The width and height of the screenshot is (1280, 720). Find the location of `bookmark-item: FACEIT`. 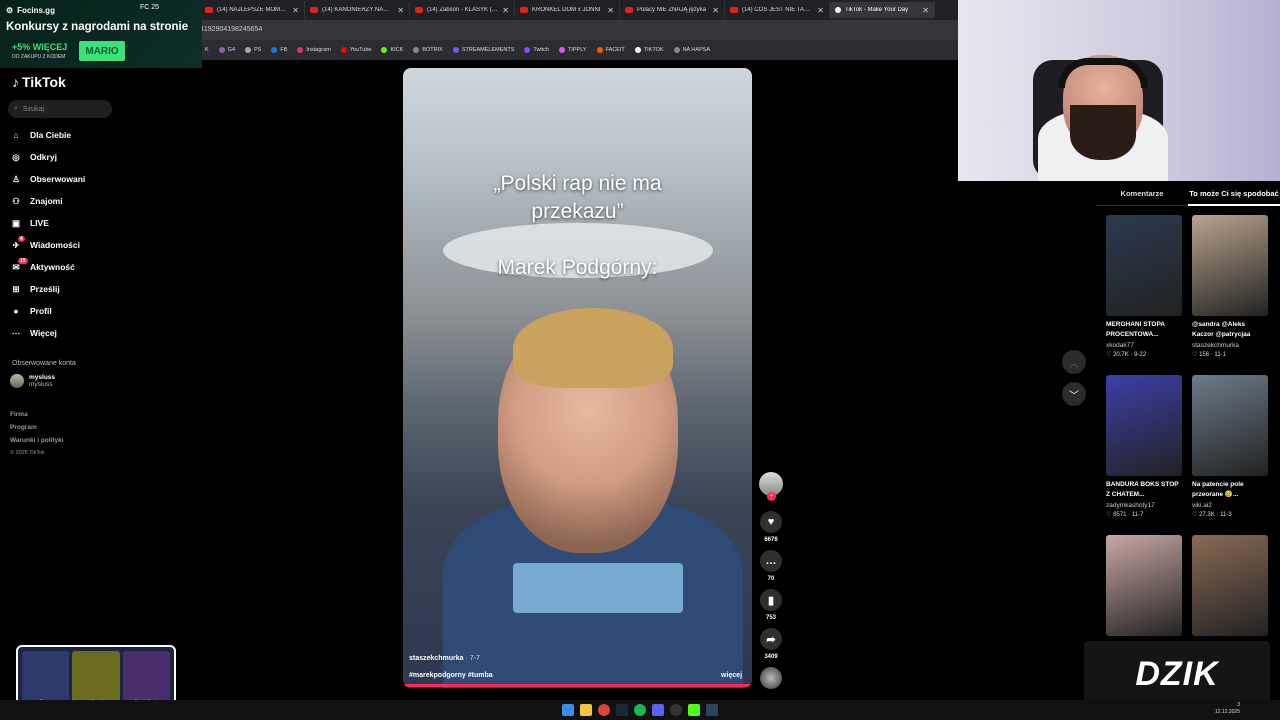

bookmark-item: FACEIT is located at coordinates (610, 50).